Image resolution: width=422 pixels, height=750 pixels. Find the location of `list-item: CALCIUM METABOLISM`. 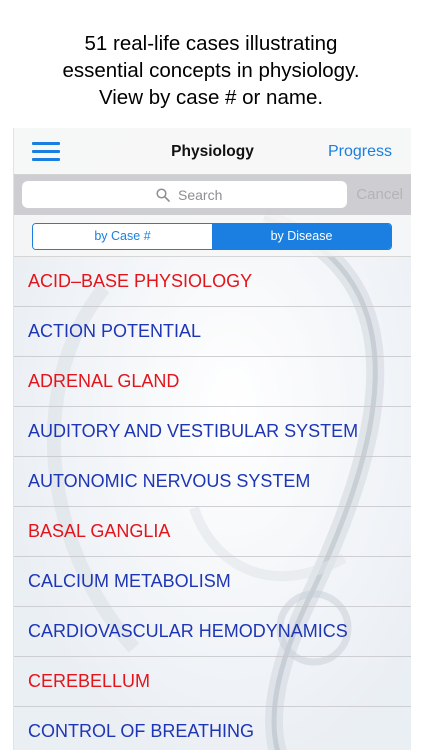

list-item: CALCIUM METABOLISM is located at coordinates (212, 582).